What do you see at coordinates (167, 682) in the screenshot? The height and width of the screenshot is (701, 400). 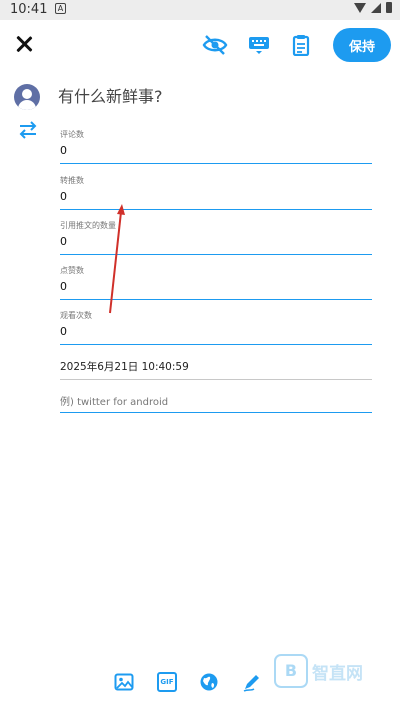 I see `gif-icon: GIF` at bounding box center [167, 682].